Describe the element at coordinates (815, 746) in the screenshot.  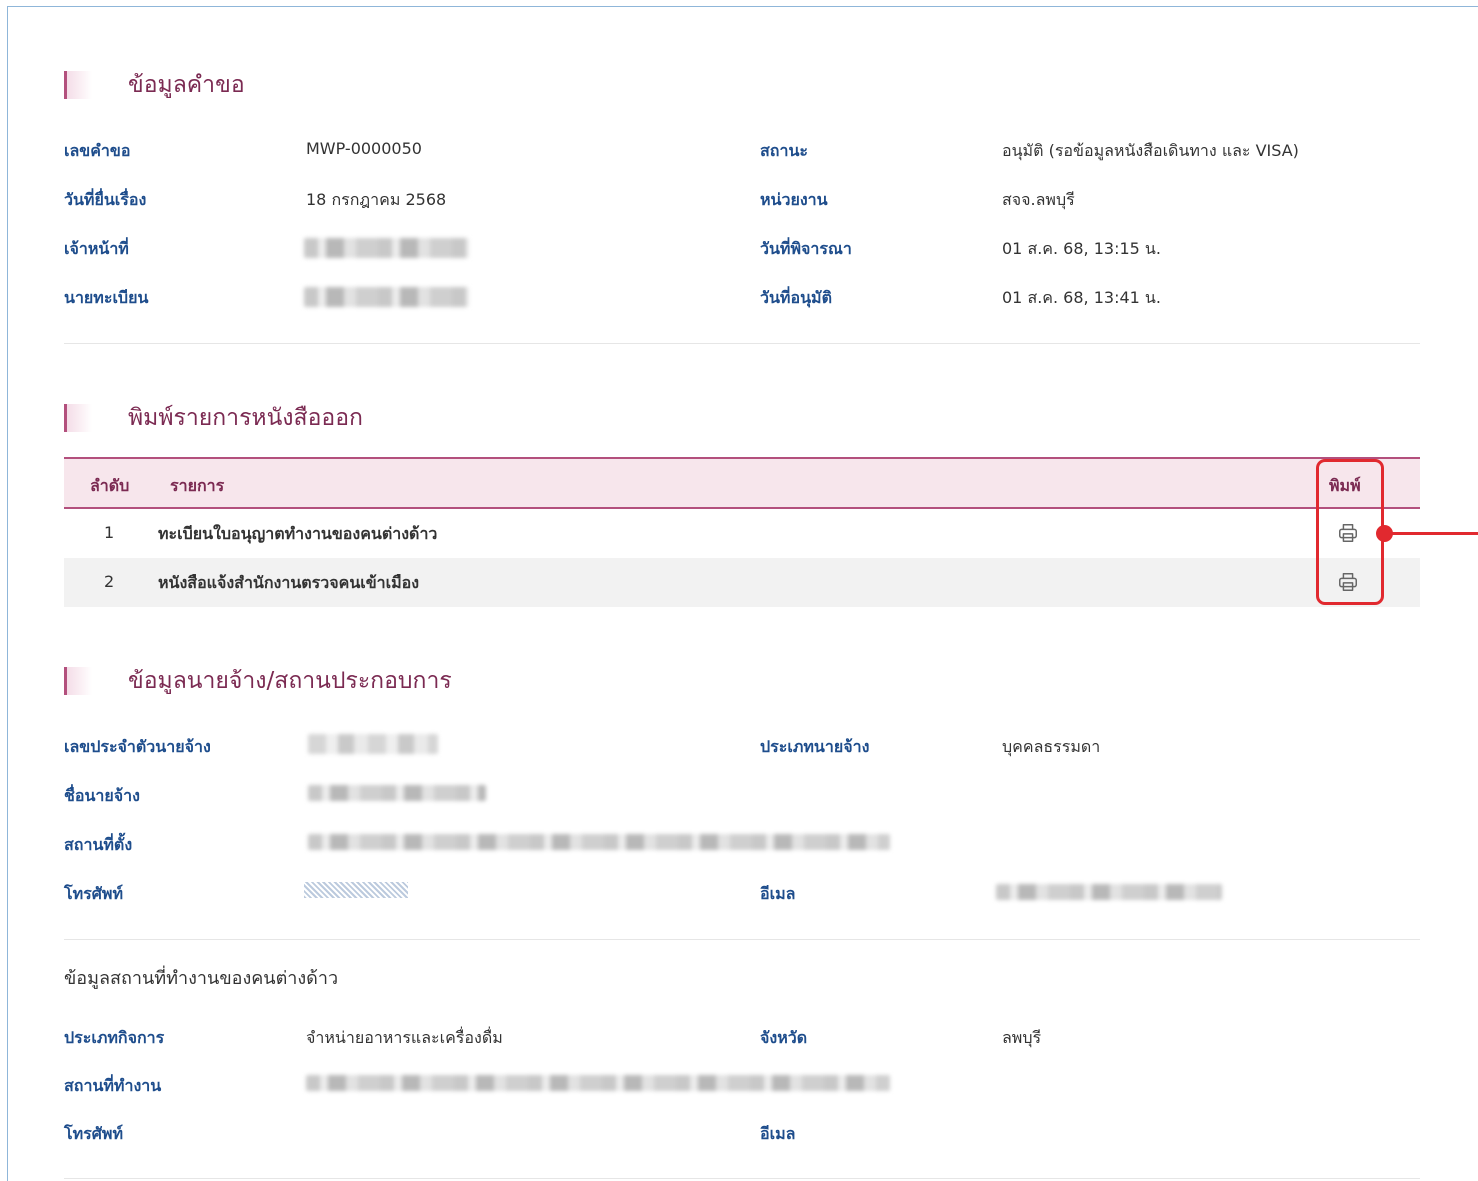
I see `employer-type-label: ประเภทนายจ้าง` at that location.